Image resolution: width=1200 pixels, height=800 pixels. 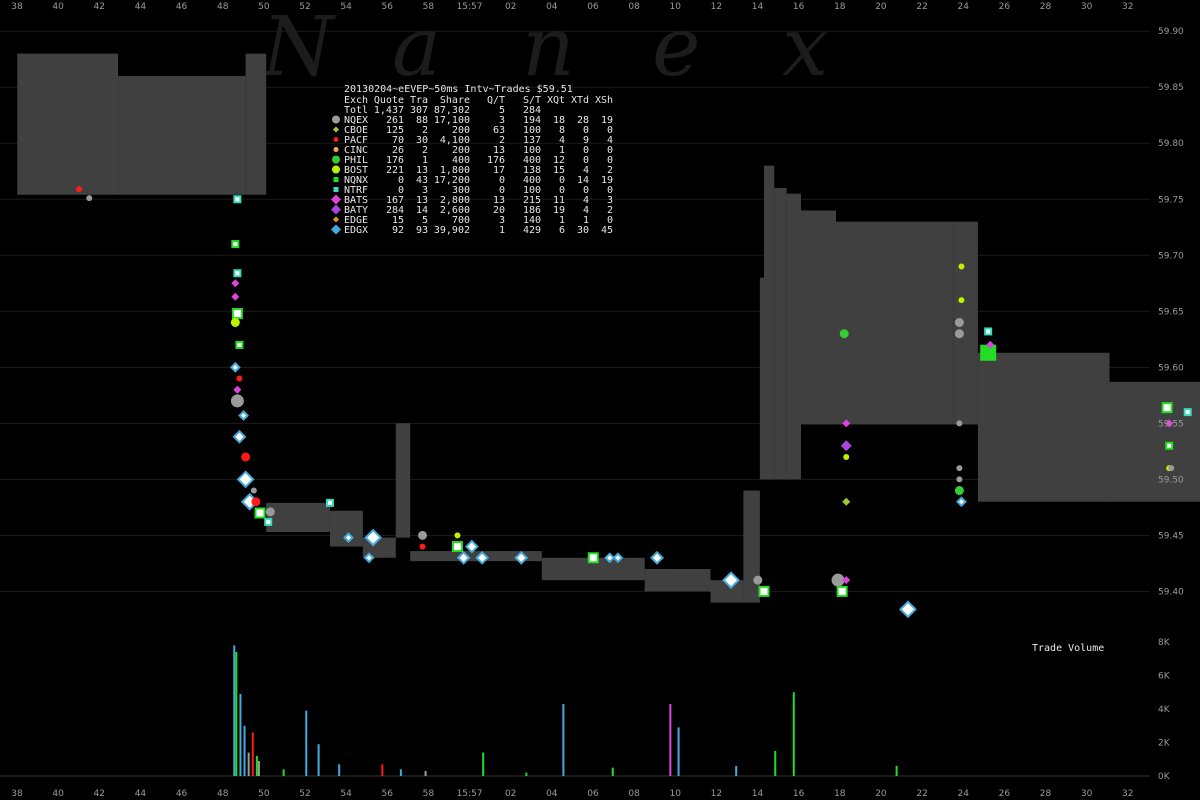 What do you see at coordinates (921, 794) in the screenshot?
I see `x-tick-label-bottom: 22` at bounding box center [921, 794].